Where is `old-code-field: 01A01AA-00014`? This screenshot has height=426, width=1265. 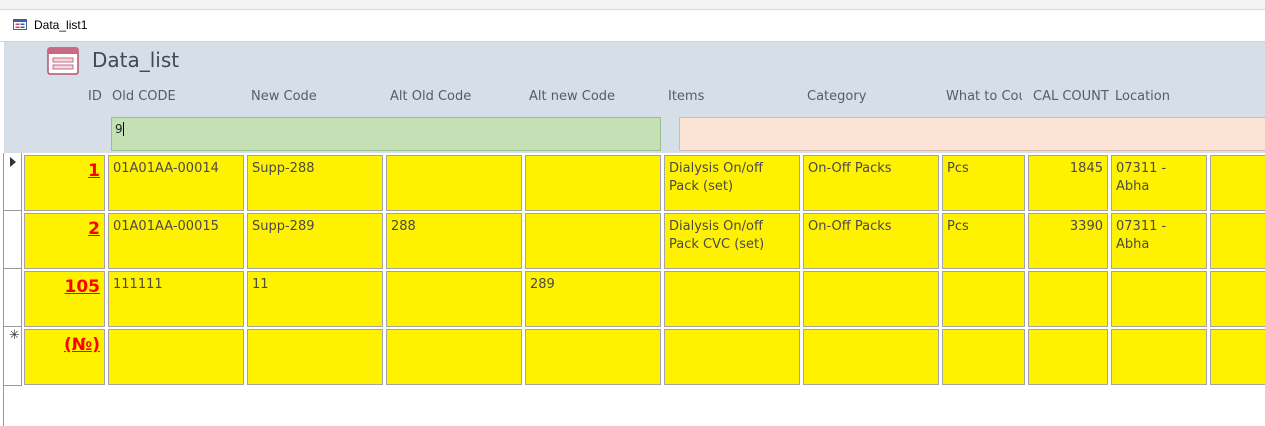
old-code-field: 01A01AA-00014 is located at coordinates (176, 183).